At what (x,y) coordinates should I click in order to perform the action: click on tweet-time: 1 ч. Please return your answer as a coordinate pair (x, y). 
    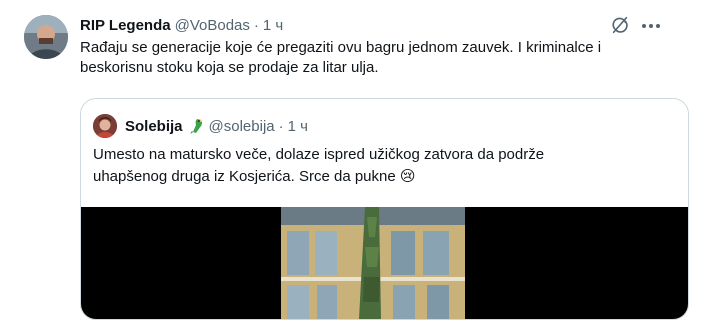
    Looking at the image, I should click on (273, 25).